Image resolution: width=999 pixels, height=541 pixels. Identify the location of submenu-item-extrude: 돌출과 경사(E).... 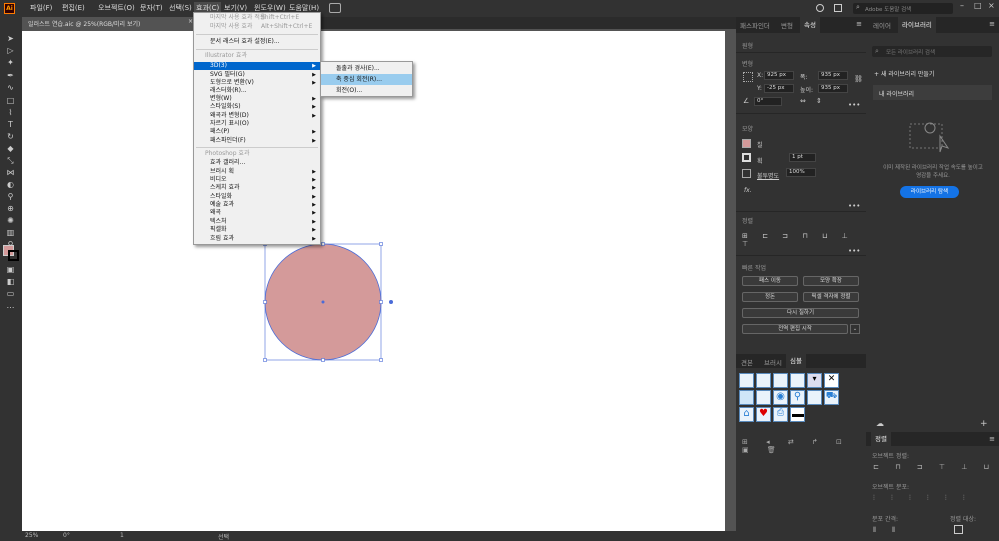
(366, 68).